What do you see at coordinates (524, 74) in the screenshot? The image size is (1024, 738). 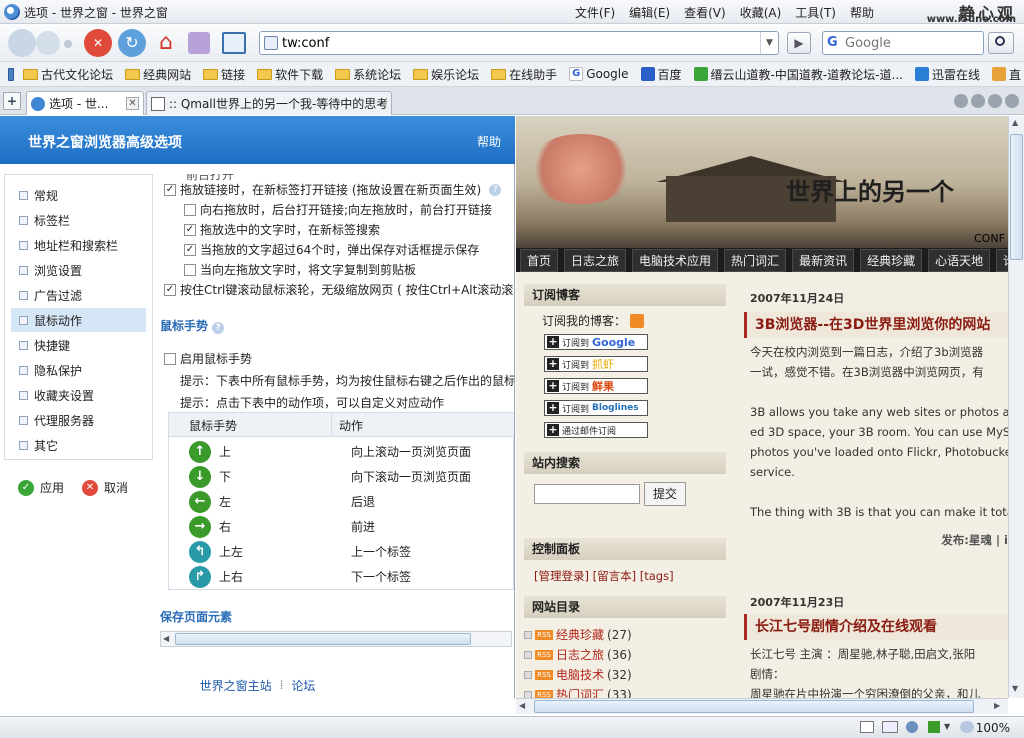 I see `bookmark-item: 在线助手` at bounding box center [524, 74].